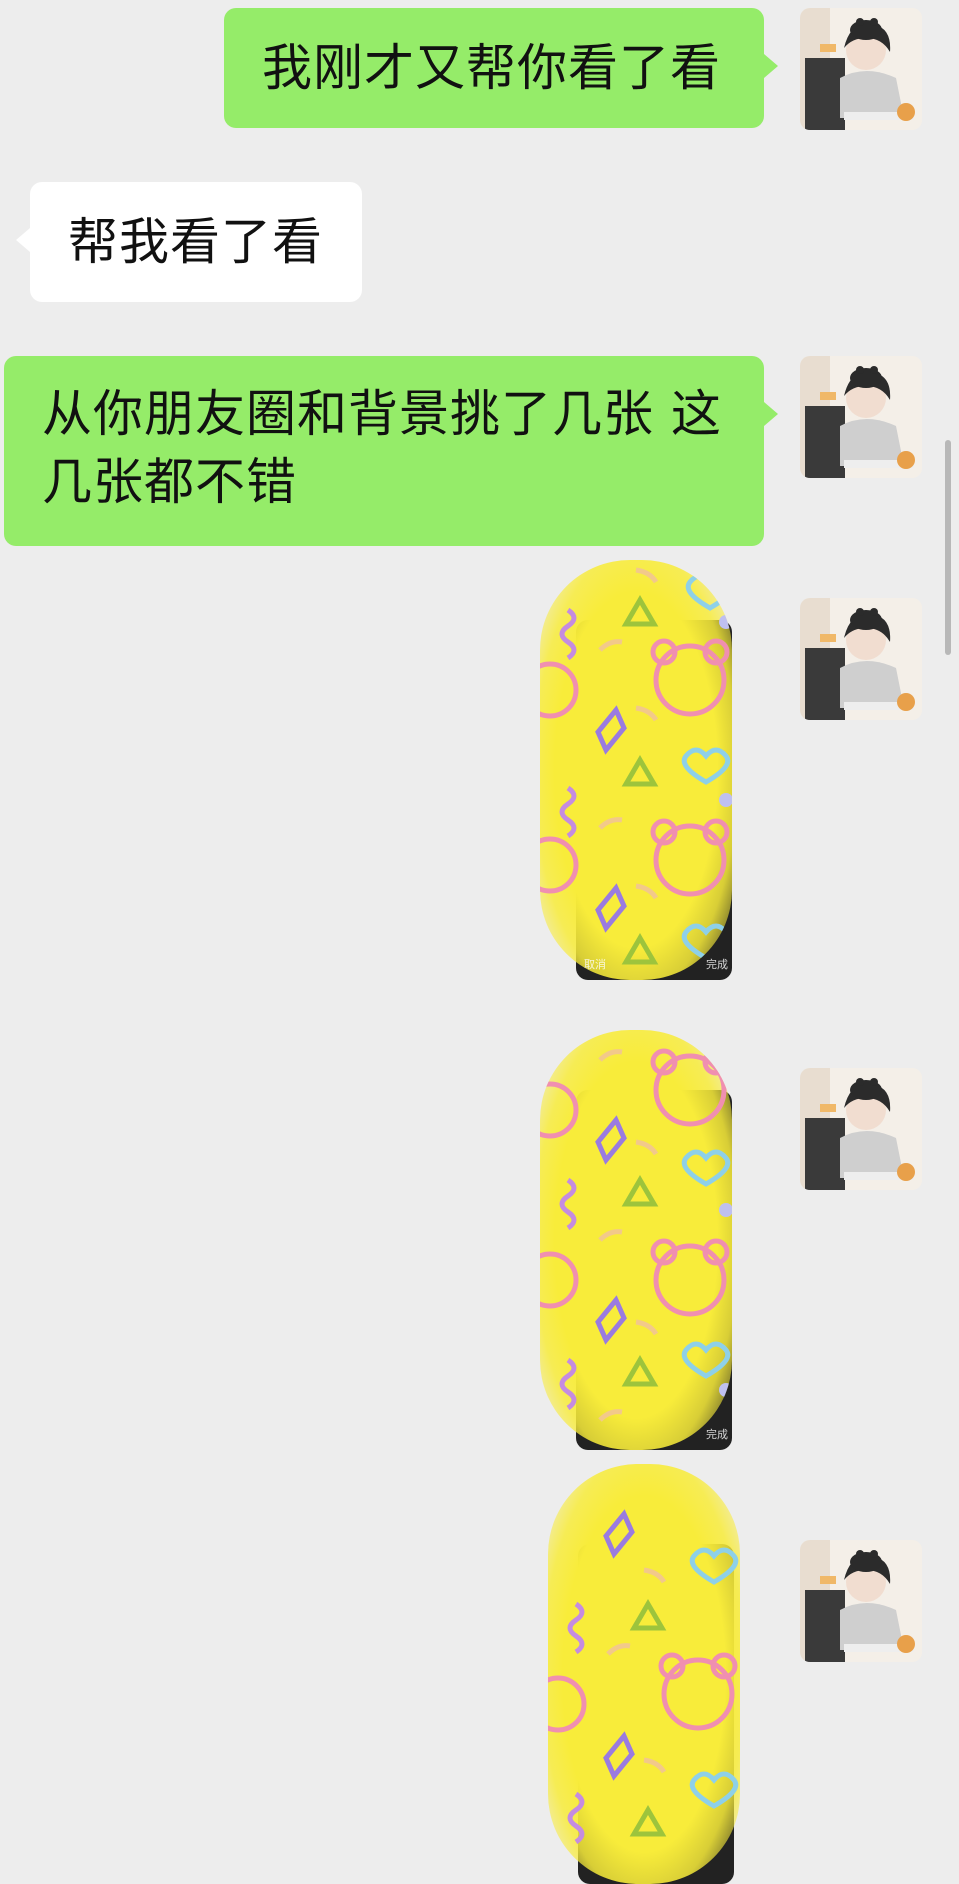  I want to click on image-caption-left: 取消, so click(595, 964).